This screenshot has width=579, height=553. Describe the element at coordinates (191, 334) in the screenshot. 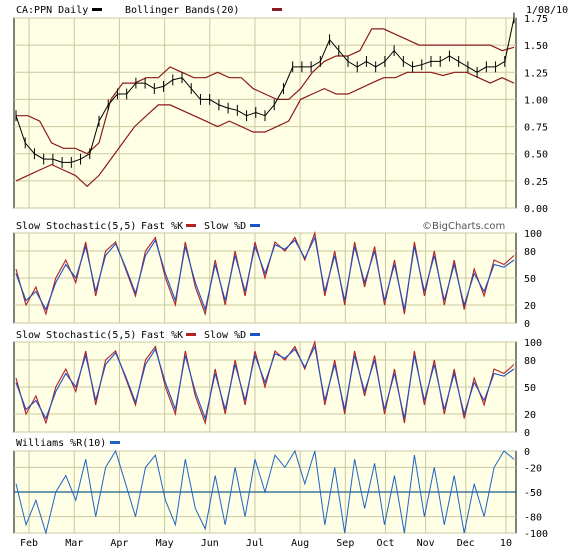

I see `stoch2-fast-swatch` at that location.